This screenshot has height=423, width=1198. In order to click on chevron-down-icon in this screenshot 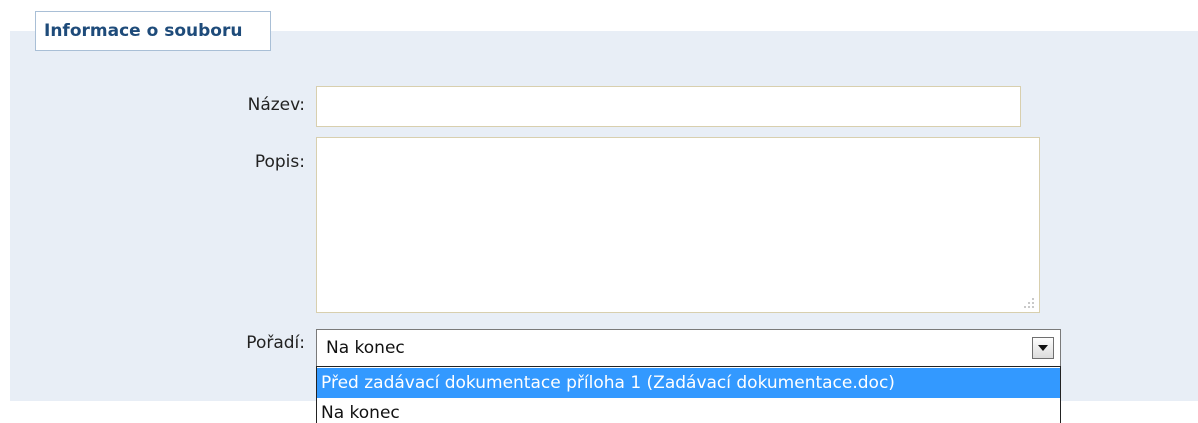, I will do `click(1043, 348)`.